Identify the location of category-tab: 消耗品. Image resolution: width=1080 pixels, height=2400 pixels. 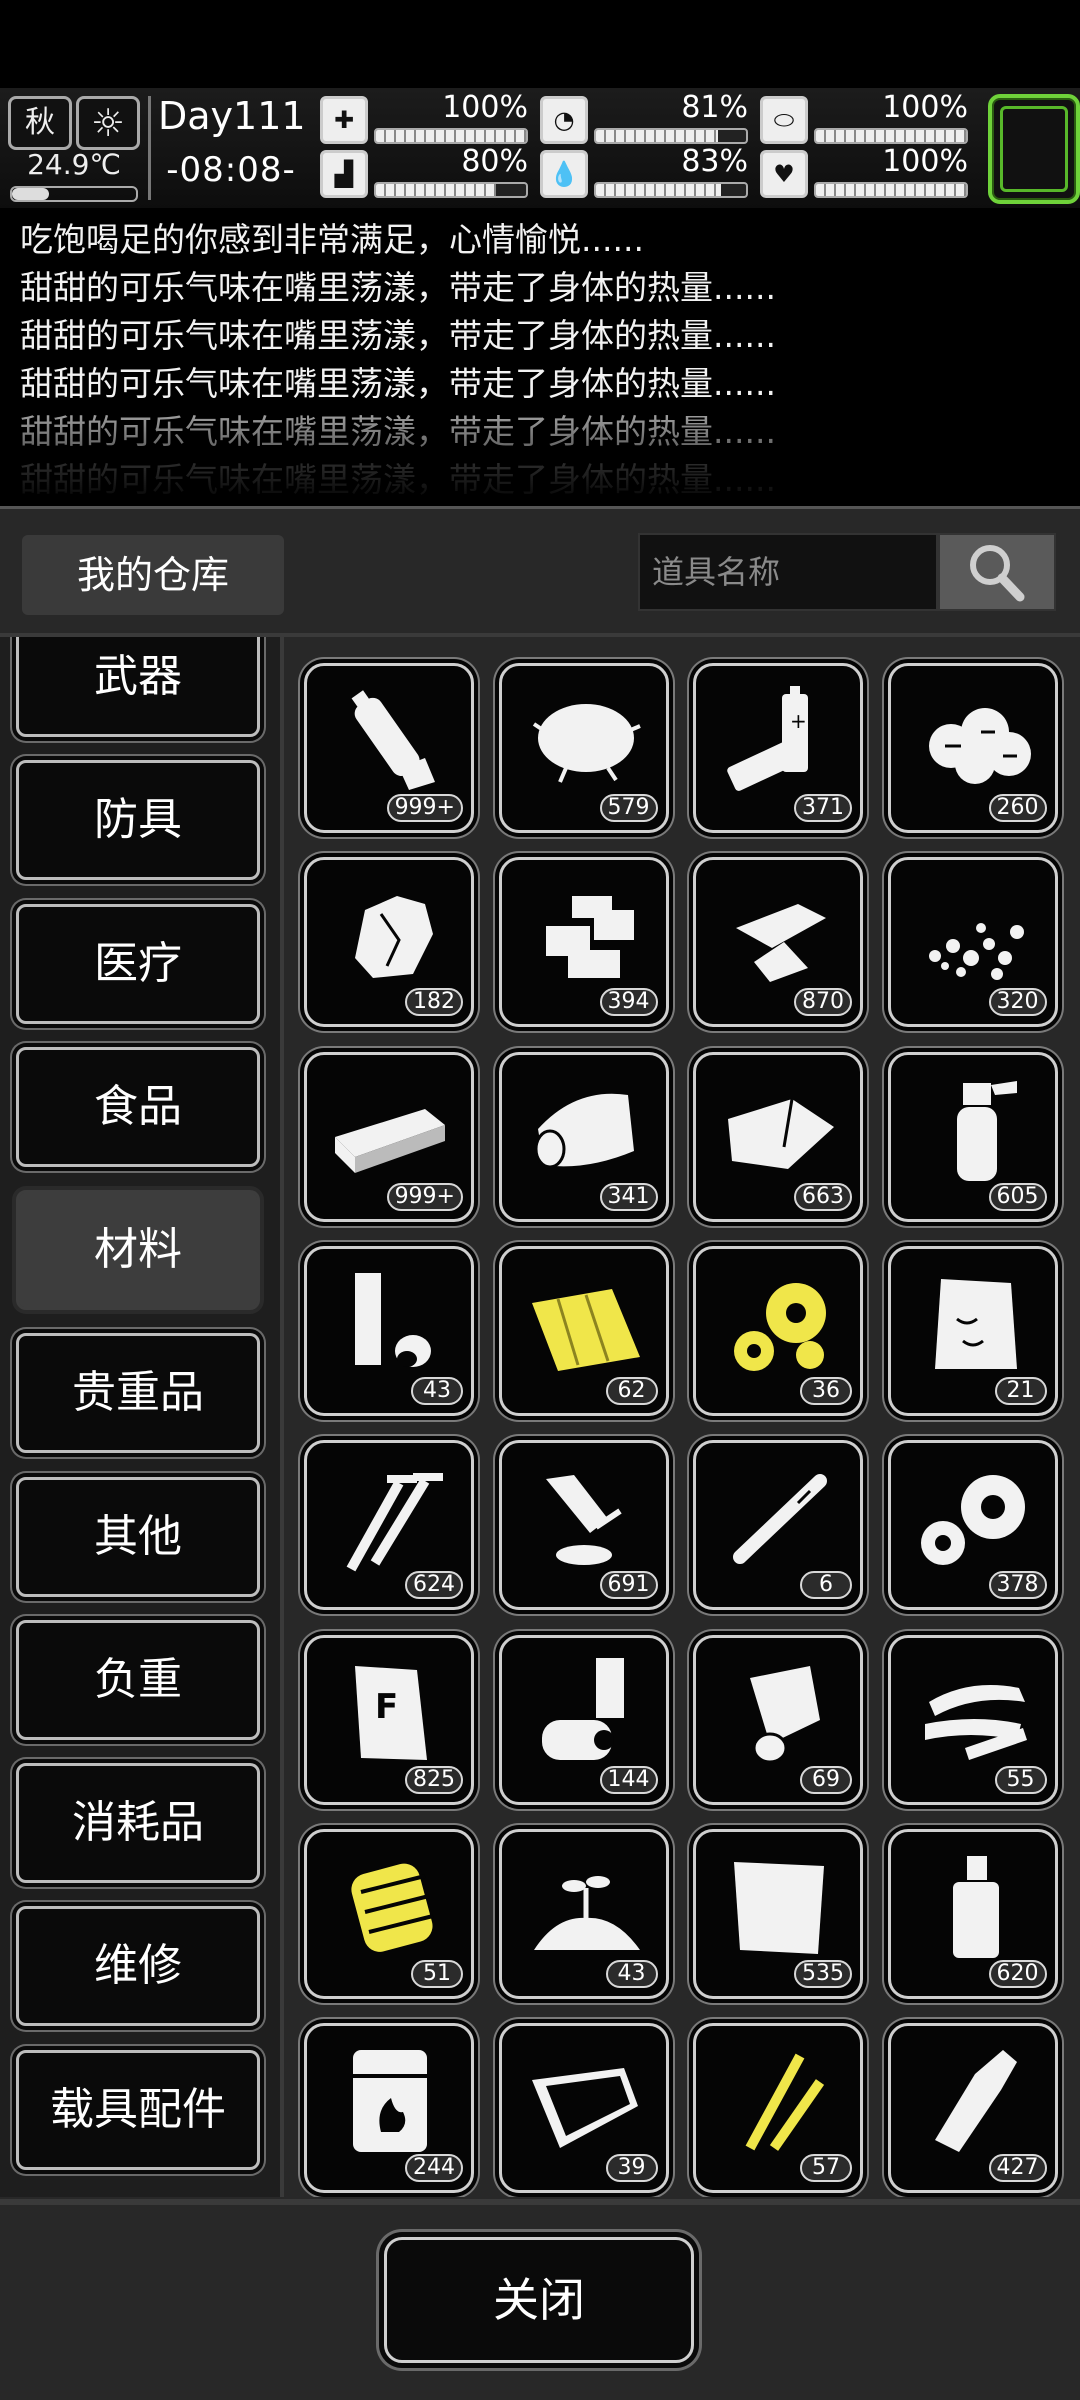
(138, 1823).